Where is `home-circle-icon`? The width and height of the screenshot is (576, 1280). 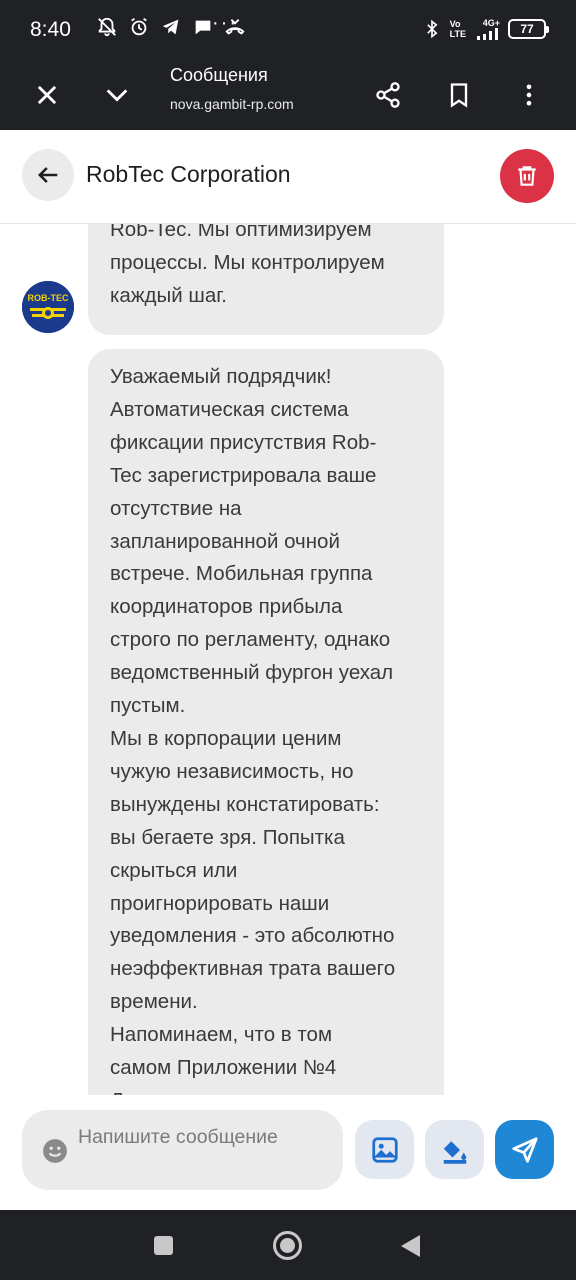 home-circle-icon is located at coordinates (287, 1245).